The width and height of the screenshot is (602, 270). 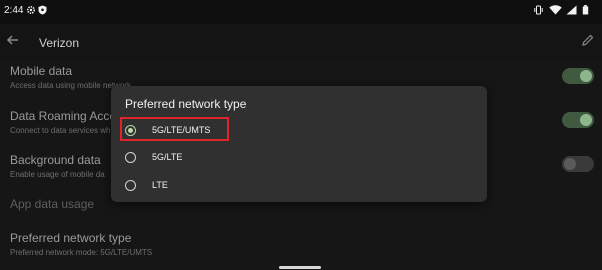 I want to click on highlight-box, so click(x=174, y=129).